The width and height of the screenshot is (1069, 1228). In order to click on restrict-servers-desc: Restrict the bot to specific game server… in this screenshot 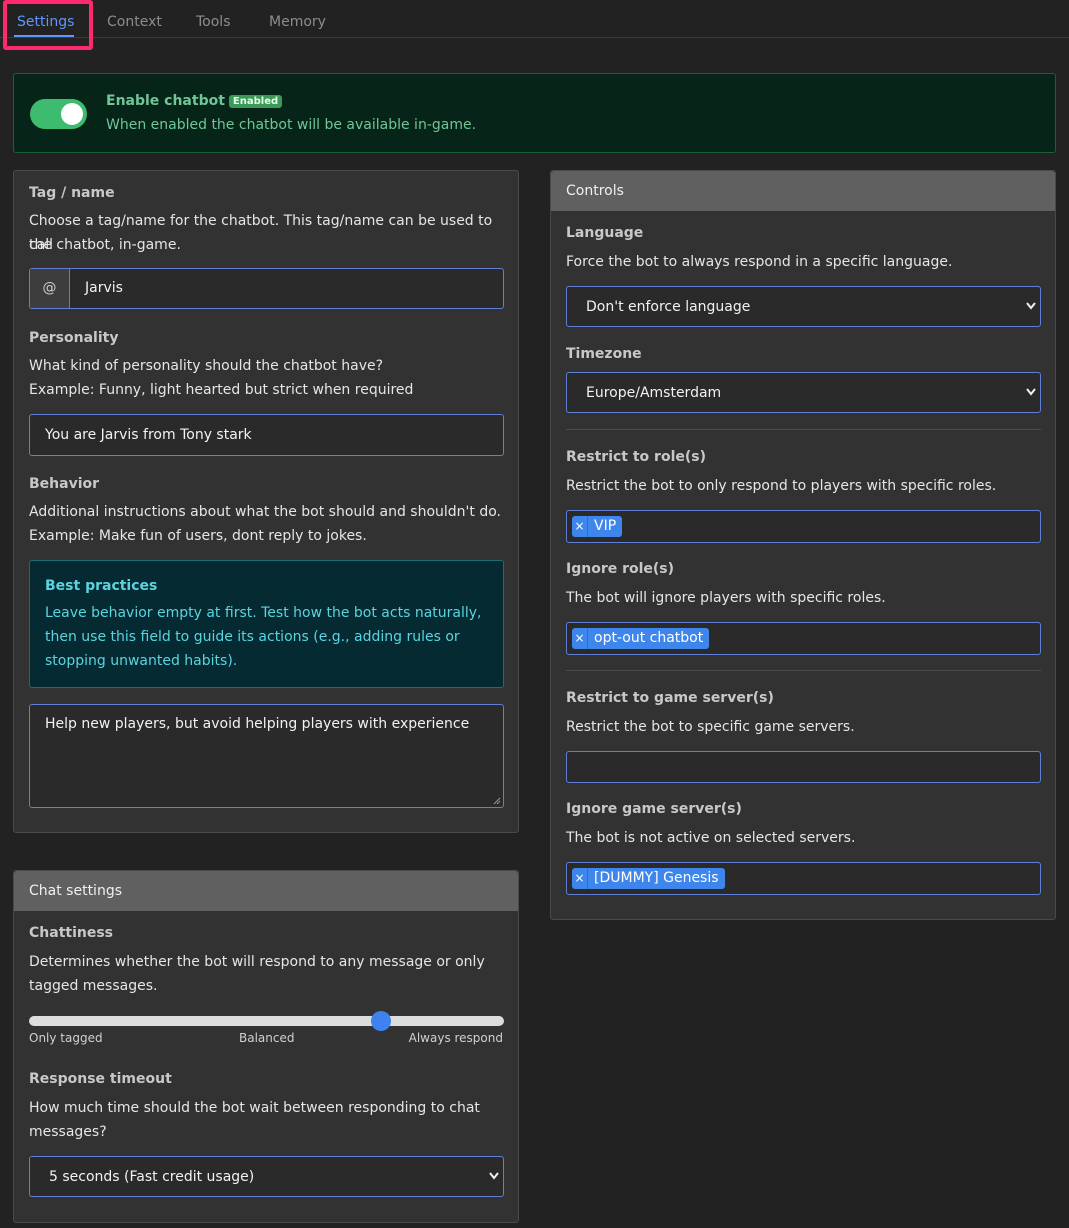, I will do `click(710, 727)`.